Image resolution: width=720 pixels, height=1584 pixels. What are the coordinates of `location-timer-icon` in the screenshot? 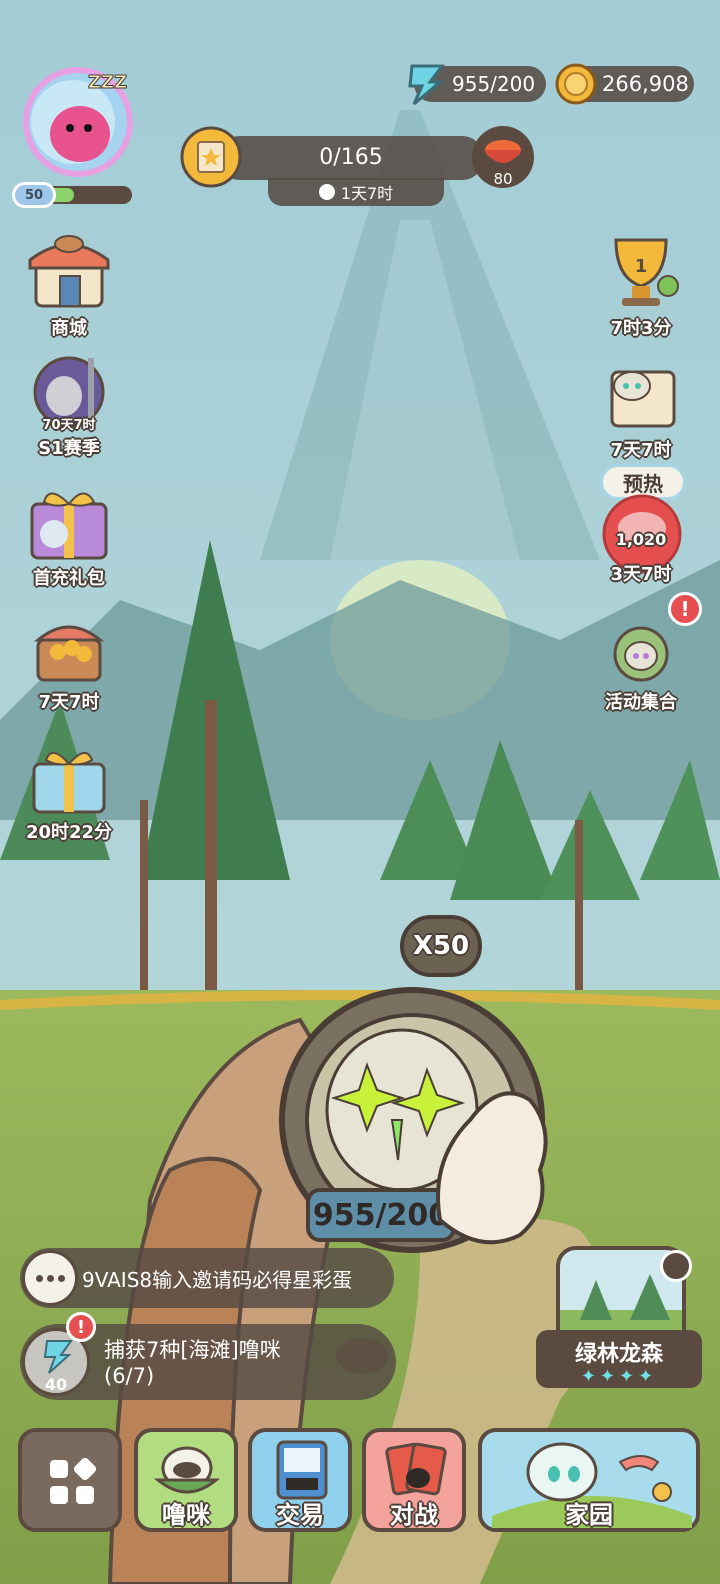 It's located at (676, 1266).